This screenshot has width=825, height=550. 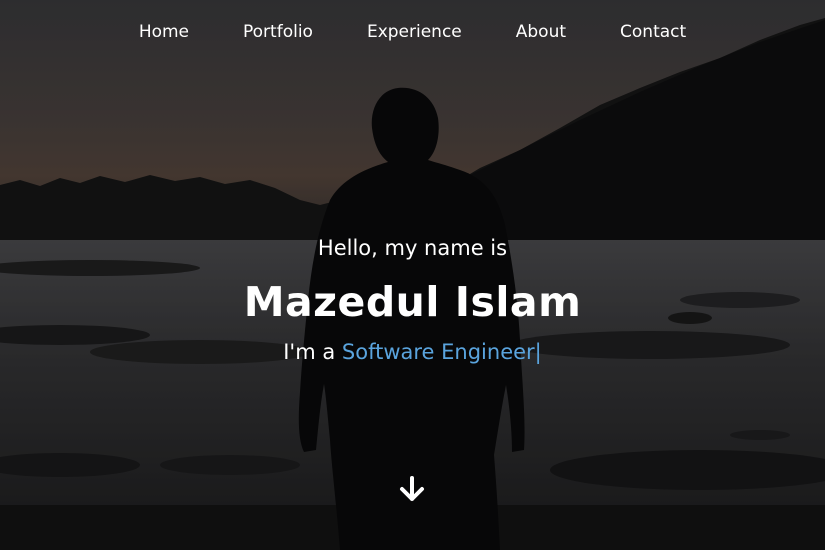 I want to click on hero-greeting: Hello, my name is, so click(x=412, y=248).